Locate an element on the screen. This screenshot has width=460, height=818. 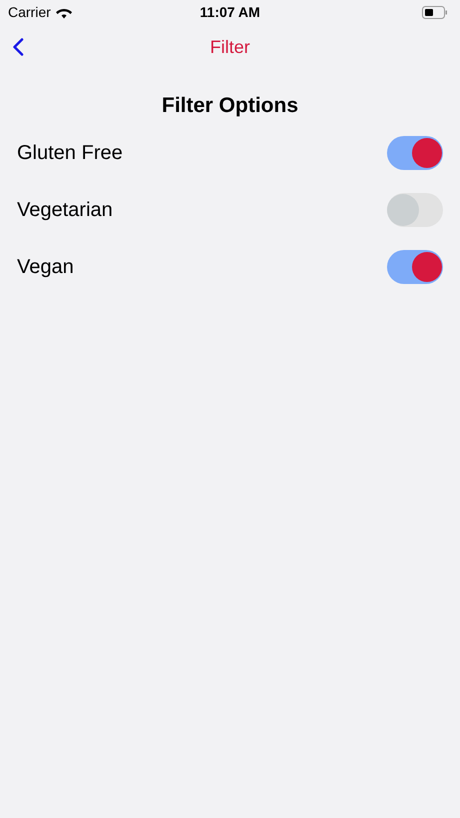
back-button is located at coordinates (18, 47).